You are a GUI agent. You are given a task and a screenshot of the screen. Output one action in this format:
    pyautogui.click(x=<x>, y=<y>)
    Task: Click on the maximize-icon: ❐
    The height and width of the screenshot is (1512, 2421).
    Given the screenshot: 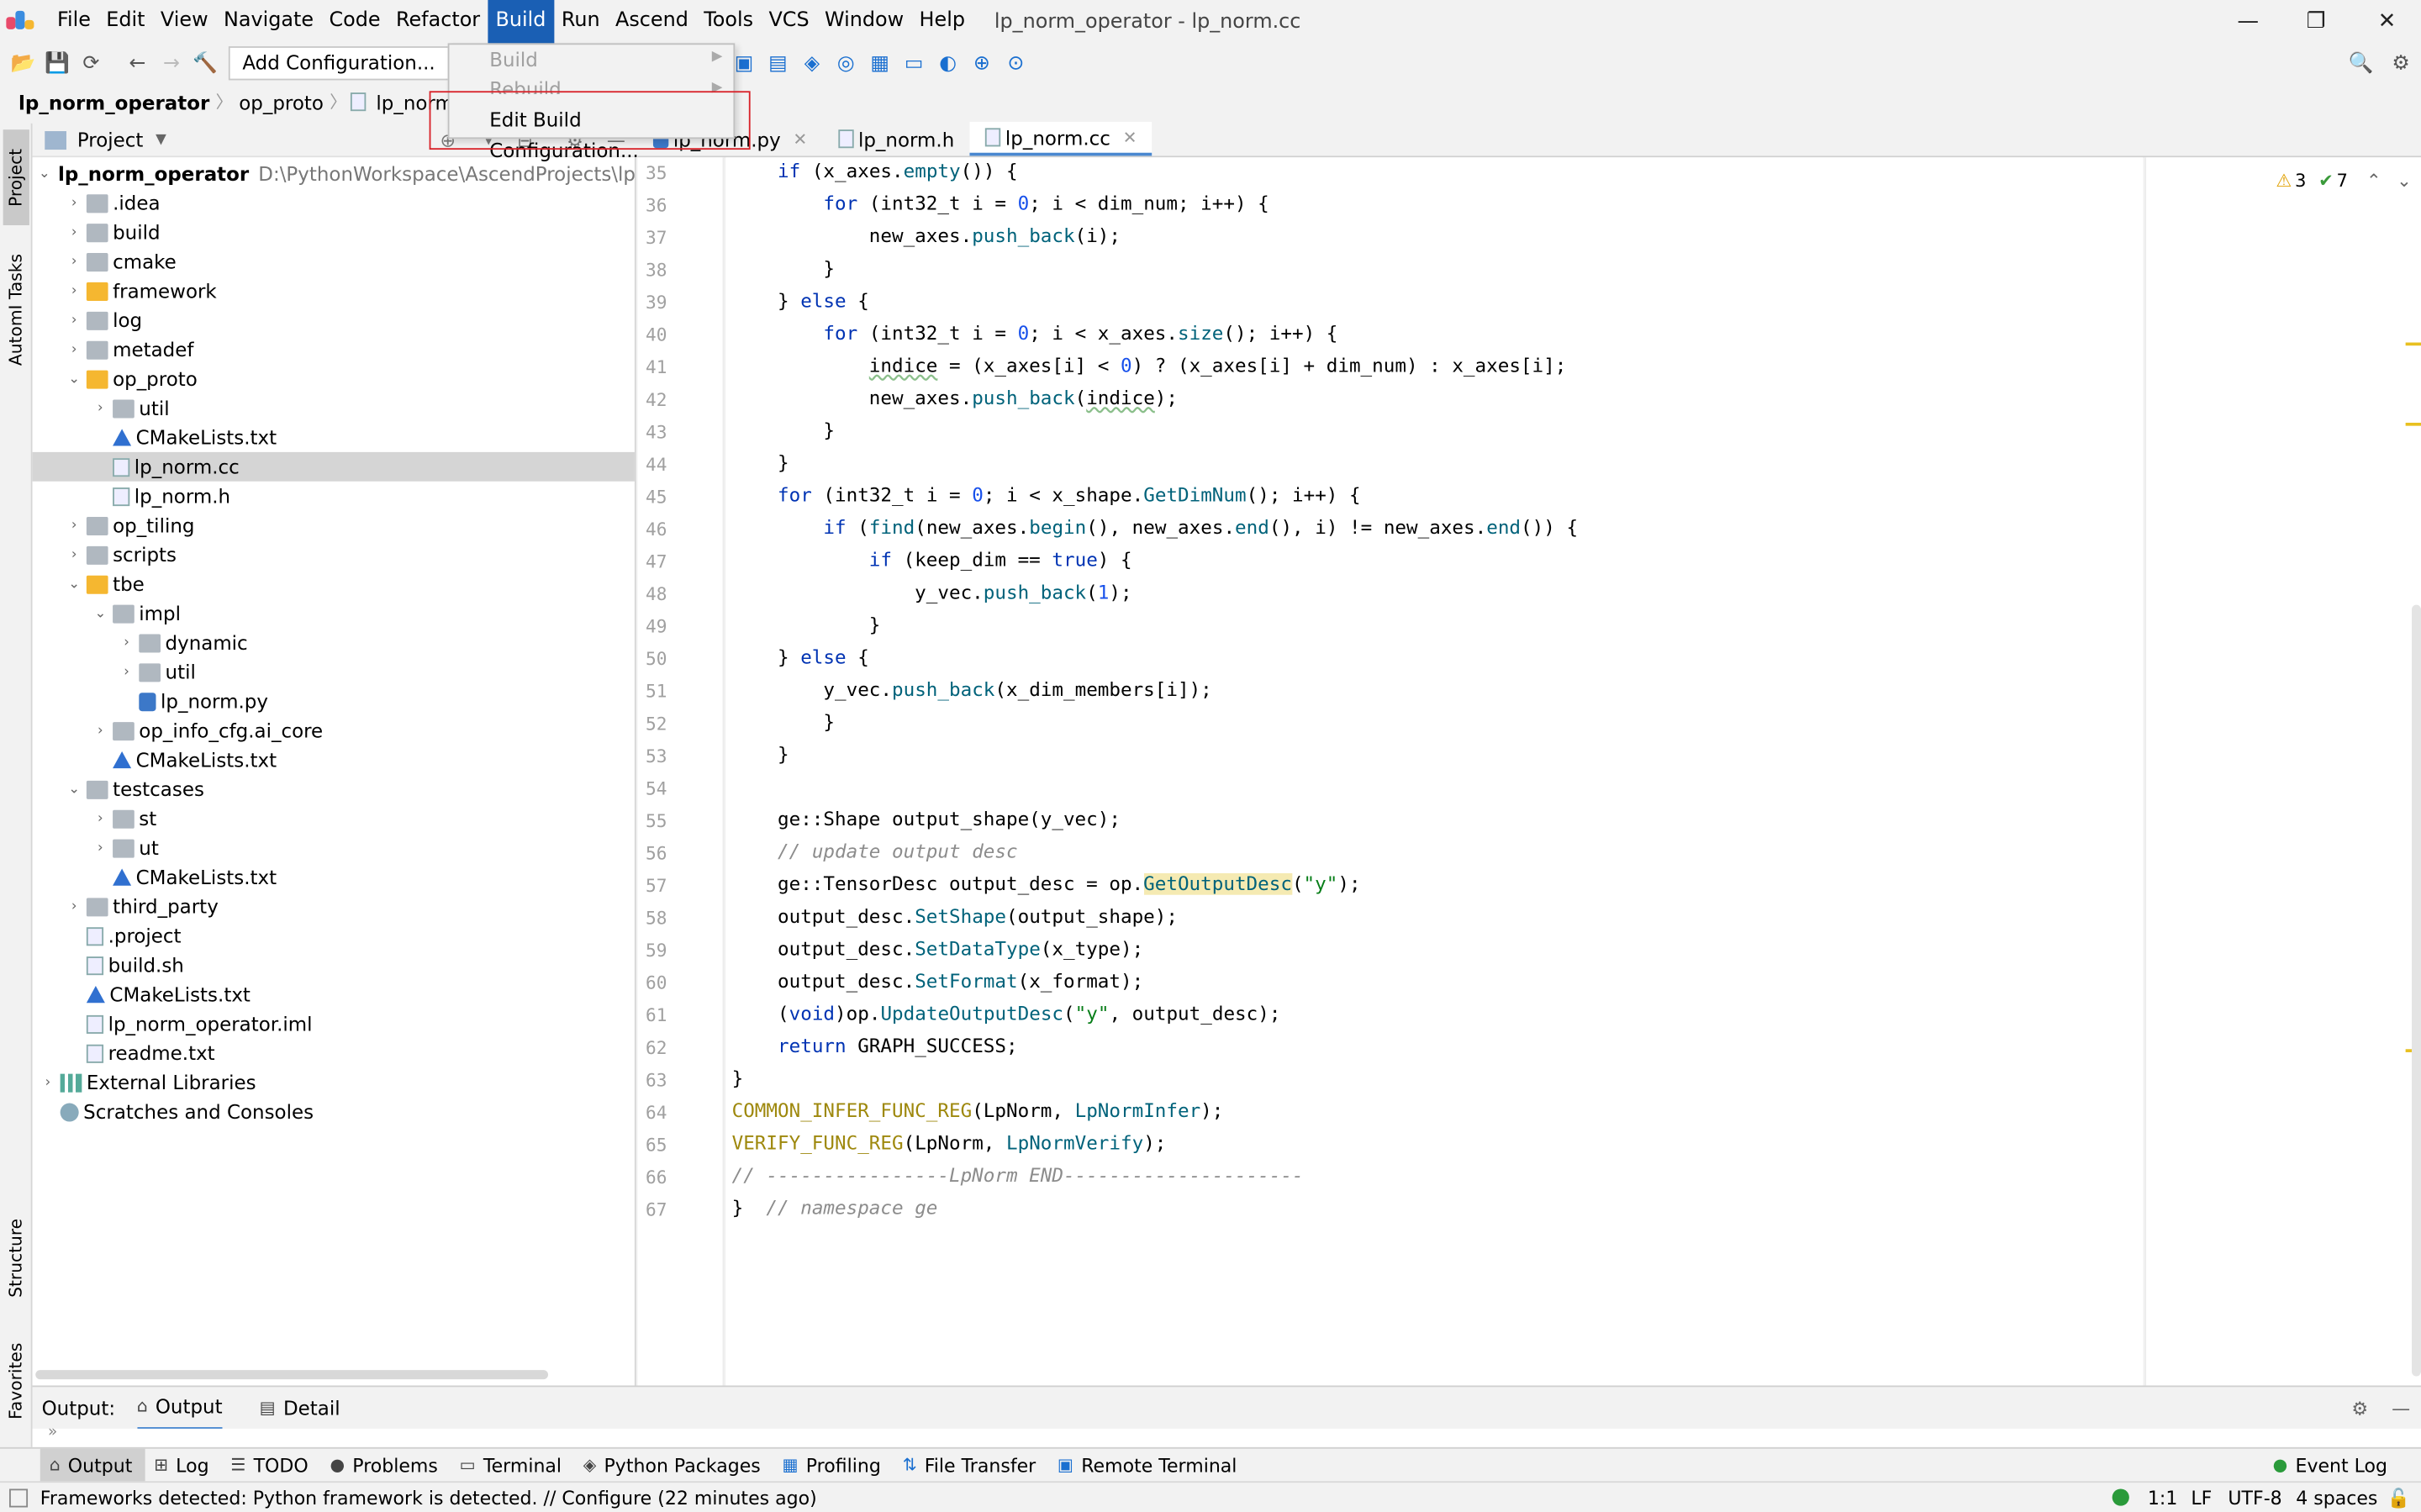 What is the action you would take?
    pyautogui.click(x=2316, y=21)
    